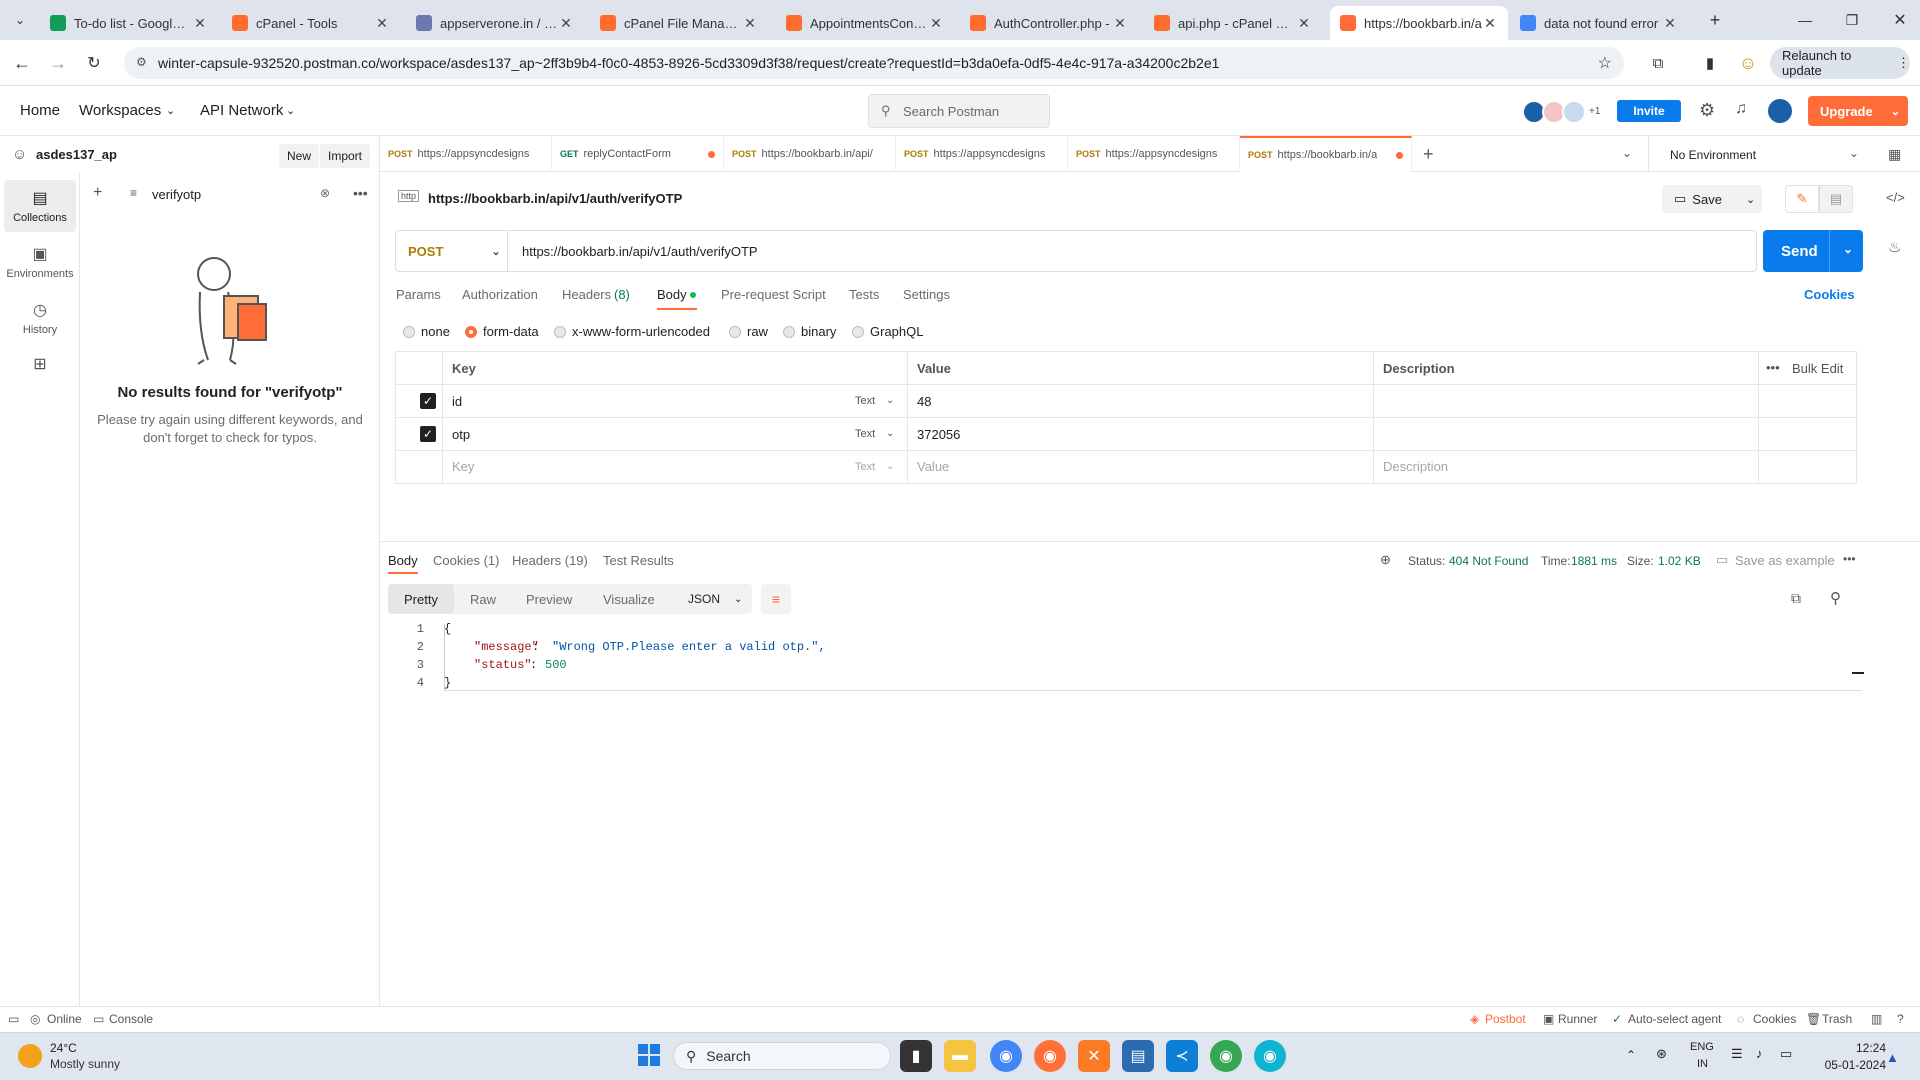 The height and width of the screenshot is (1080, 1920). I want to click on reload-icon: ↻, so click(94, 63).